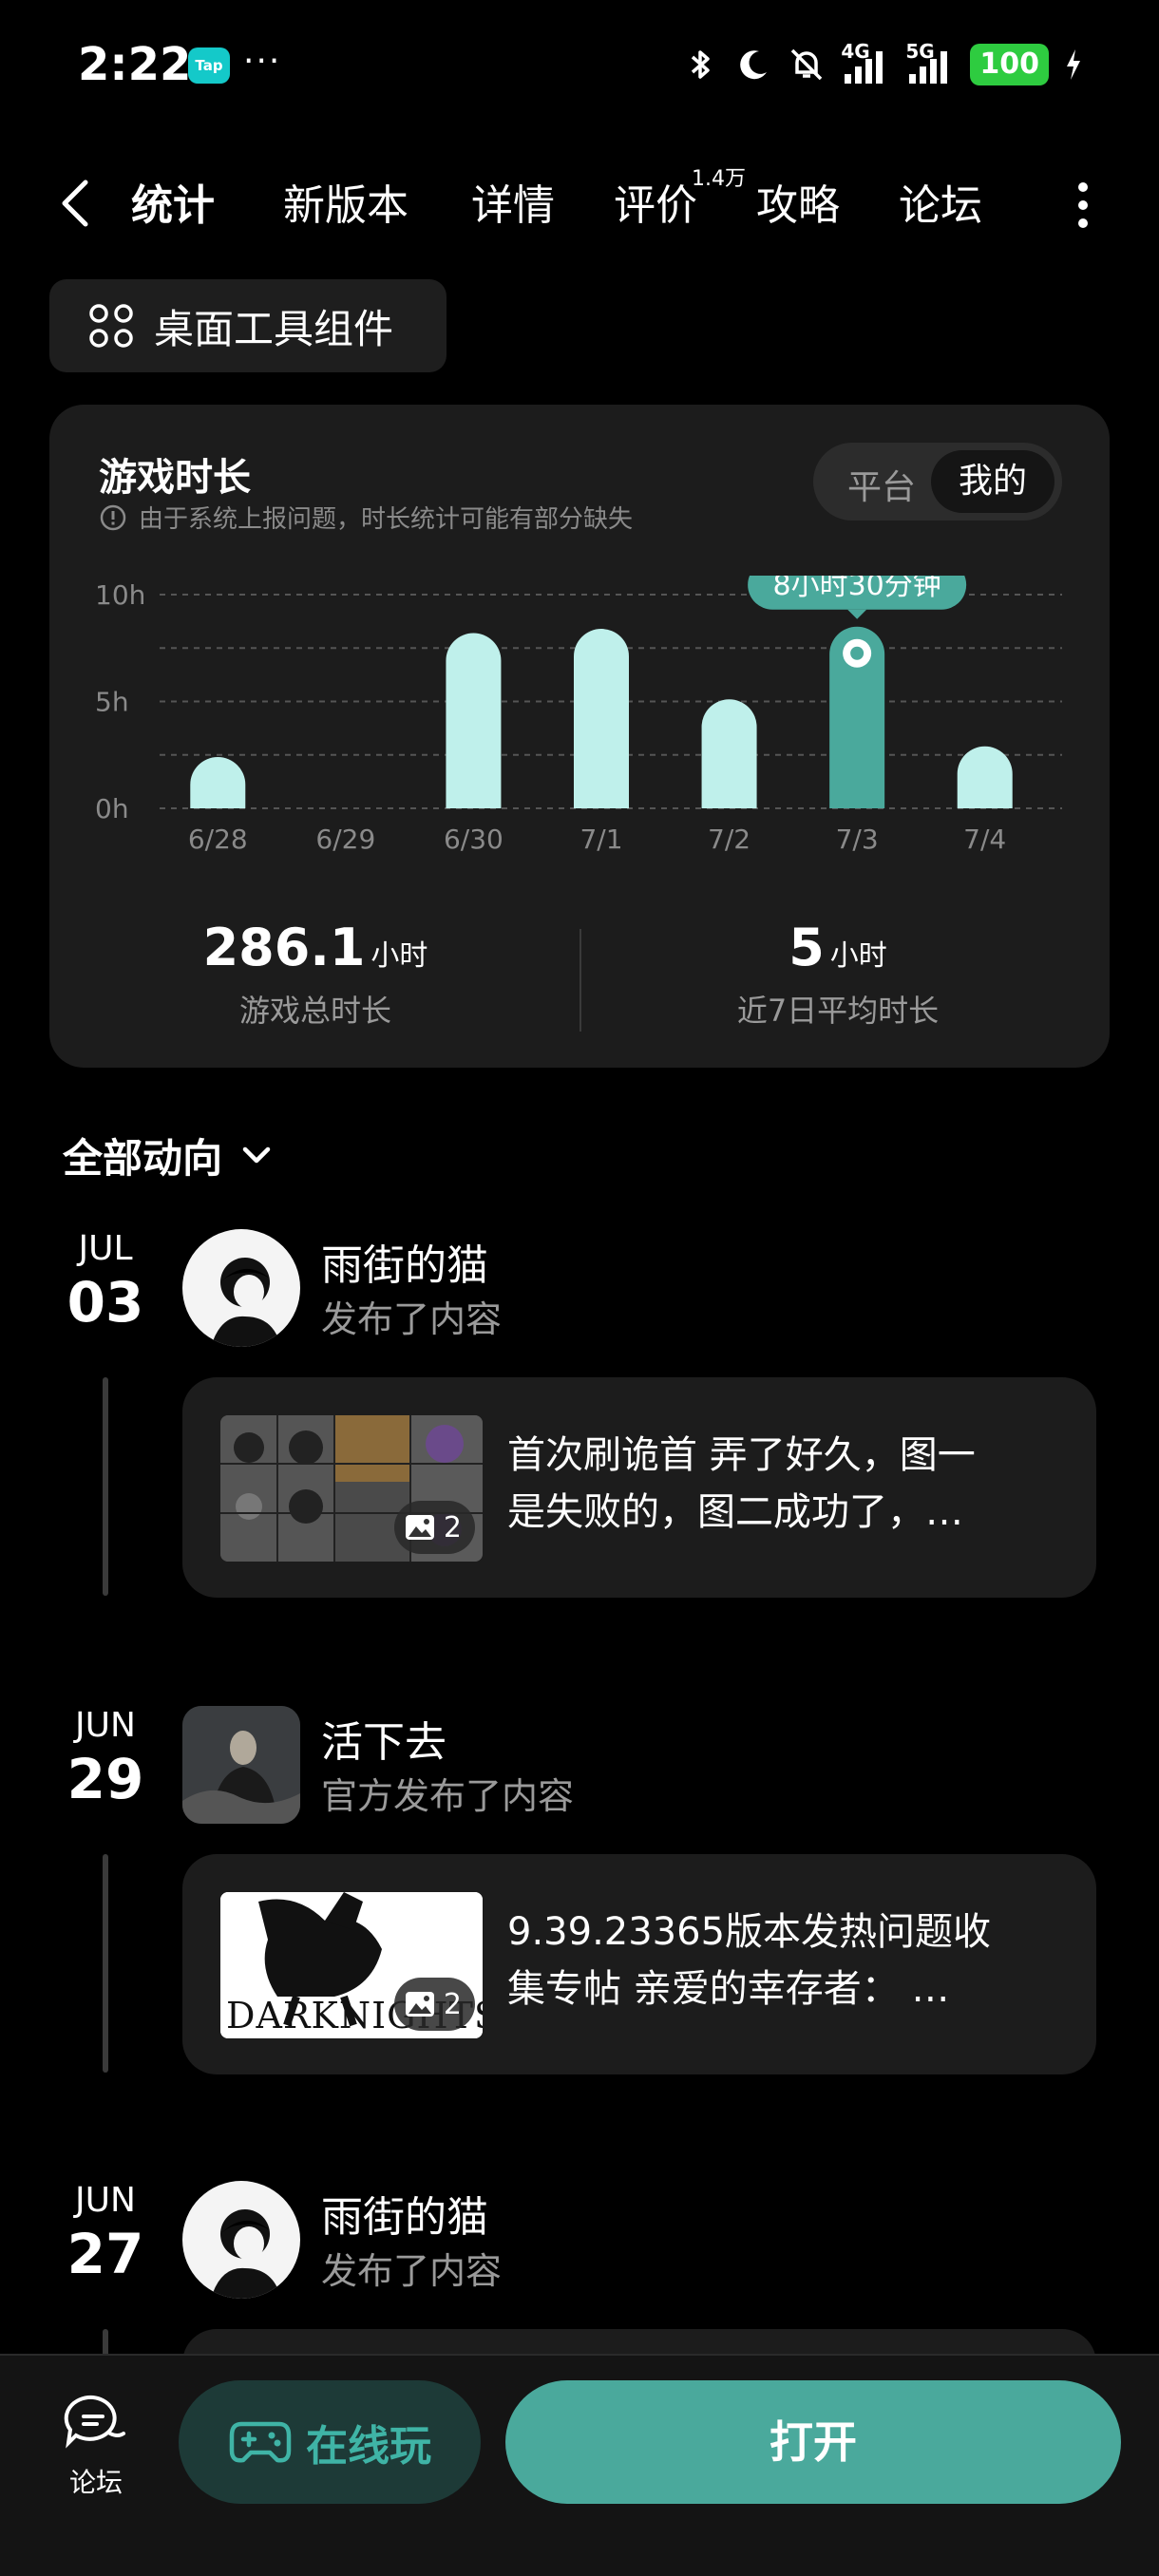 This screenshot has height=2576, width=1159. Describe the element at coordinates (857, 653) in the screenshot. I see `highlight-marker-dot` at that location.